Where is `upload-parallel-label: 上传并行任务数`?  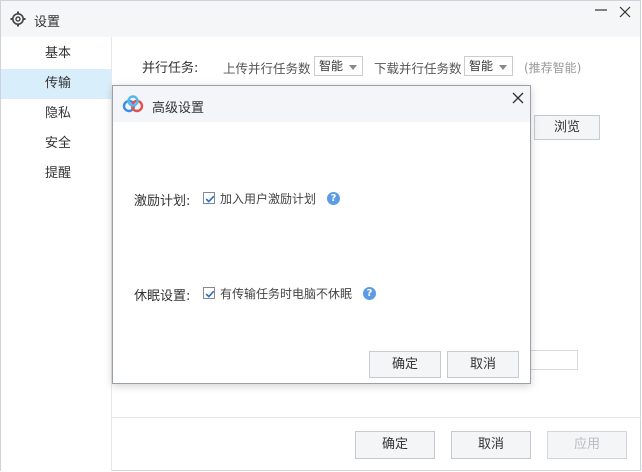
upload-parallel-label: 上传并行任务数 is located at coordinates (267, 68).